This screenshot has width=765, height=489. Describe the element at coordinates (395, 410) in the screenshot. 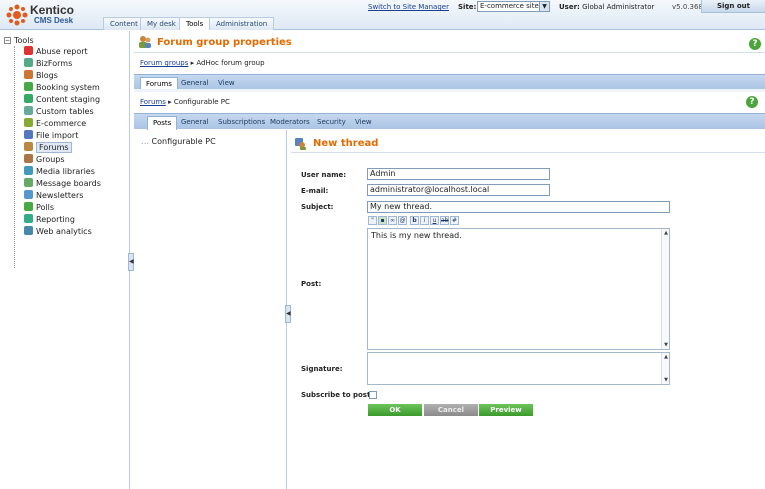

I see `ok-button: OK` at that location.